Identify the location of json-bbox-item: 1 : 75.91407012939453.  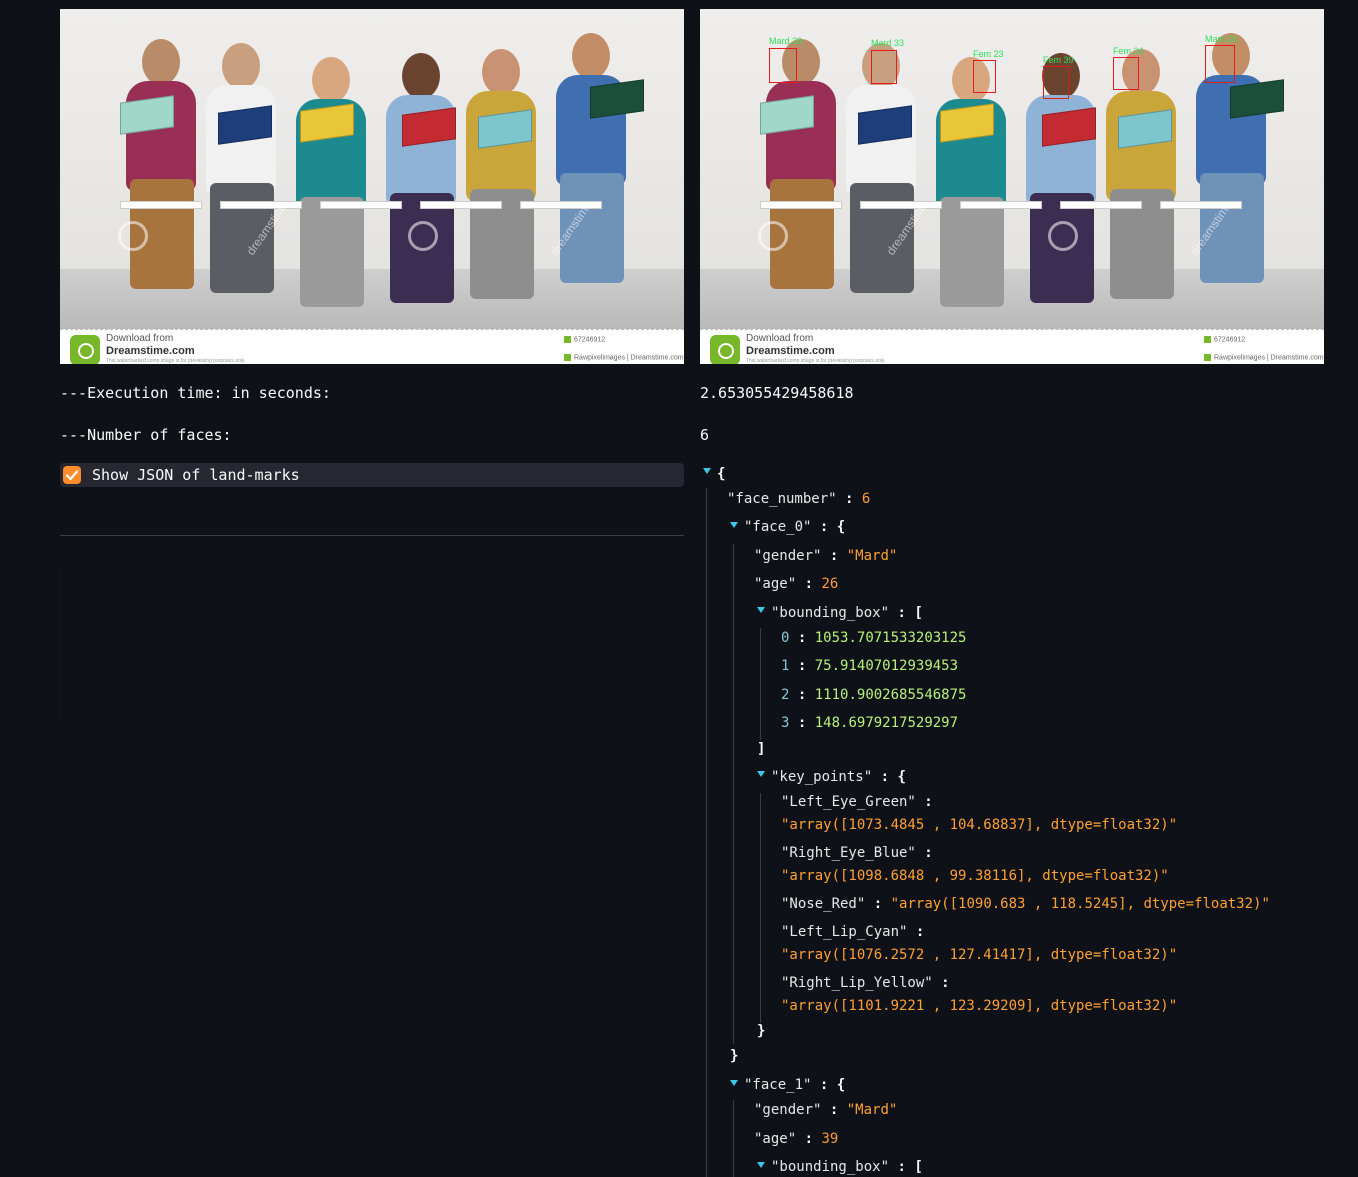
(870, 666).